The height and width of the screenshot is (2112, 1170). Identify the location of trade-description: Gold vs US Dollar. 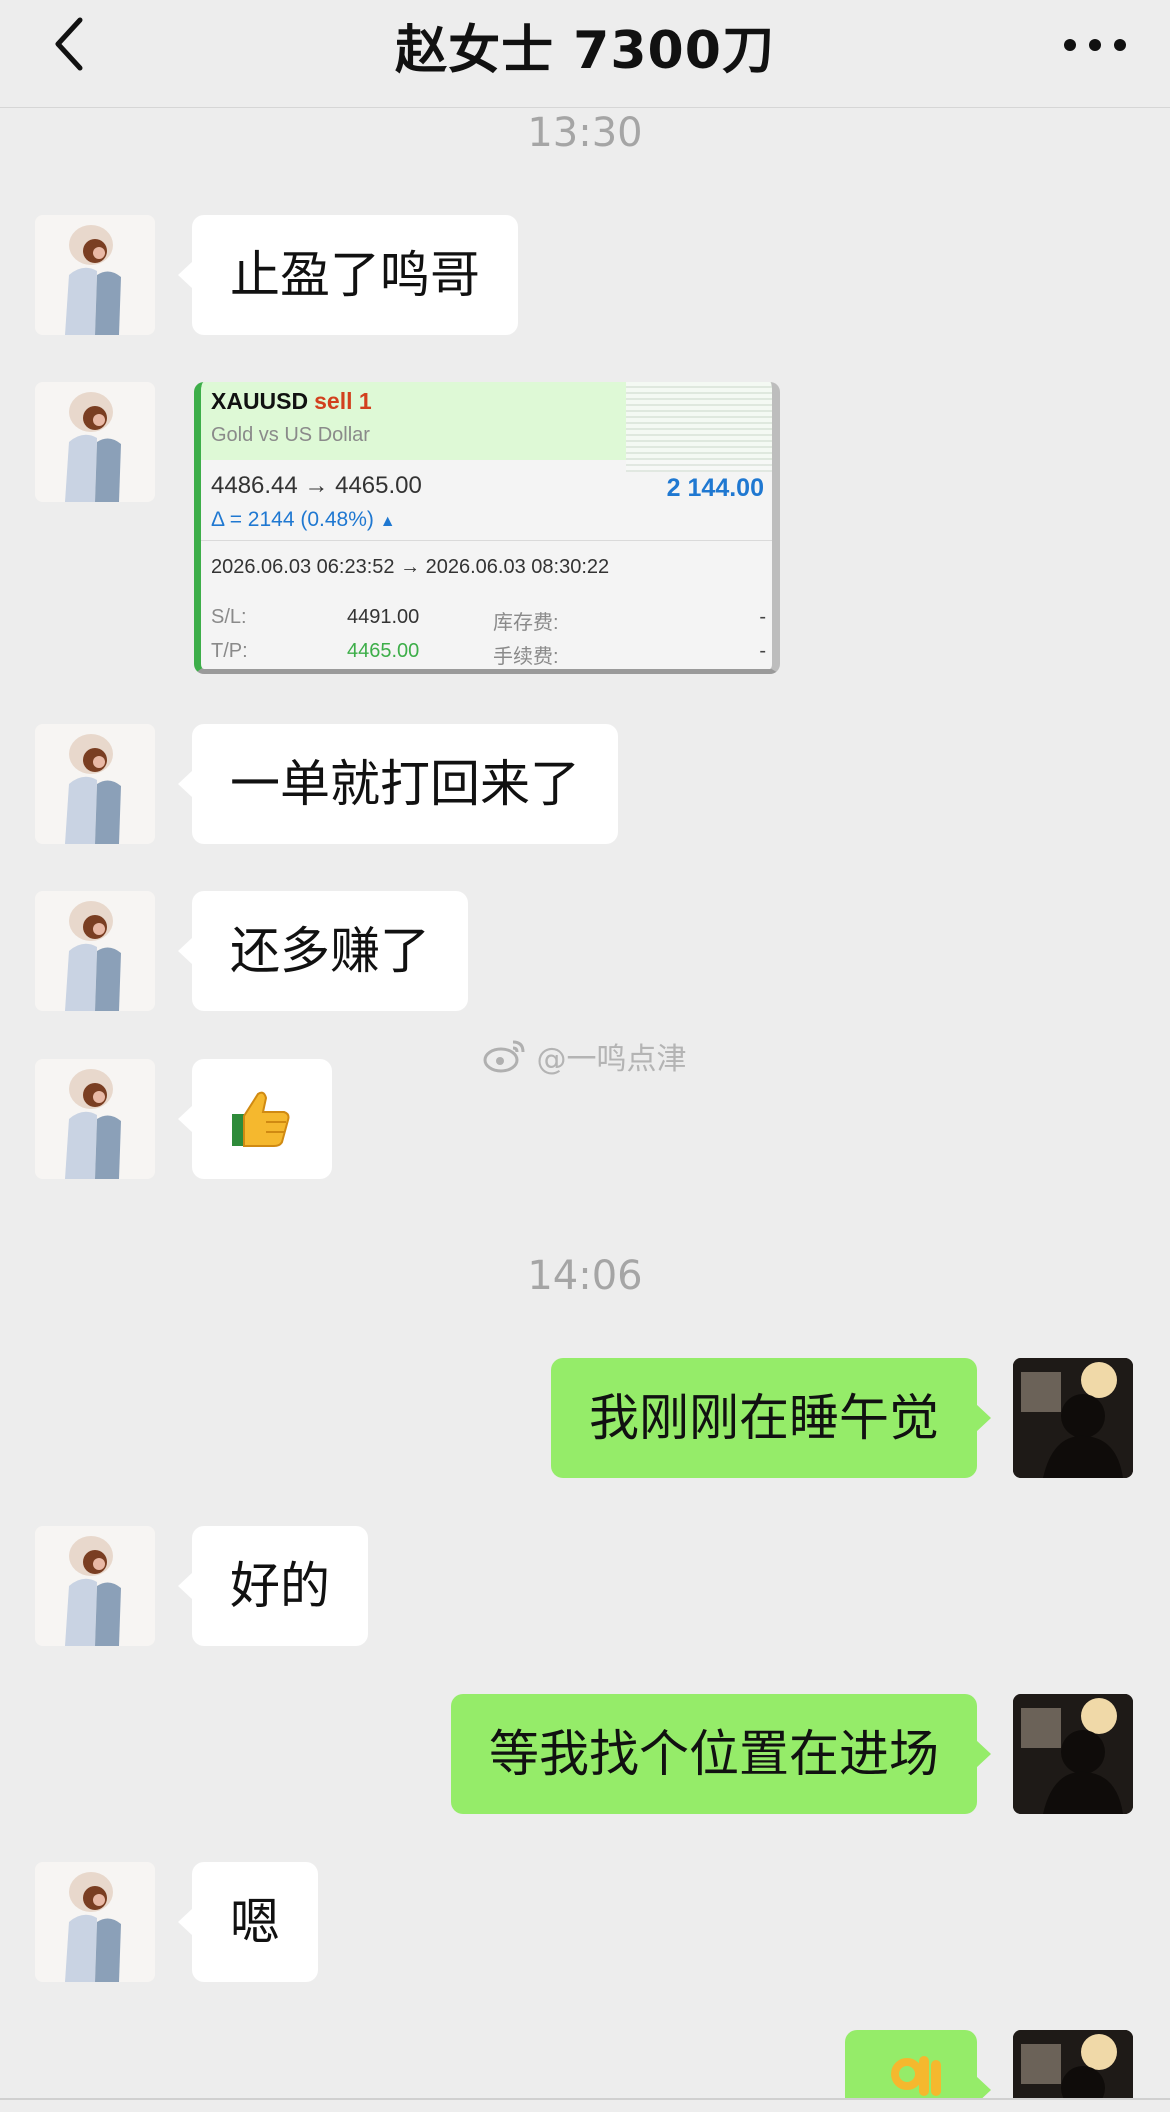
(290, 435).